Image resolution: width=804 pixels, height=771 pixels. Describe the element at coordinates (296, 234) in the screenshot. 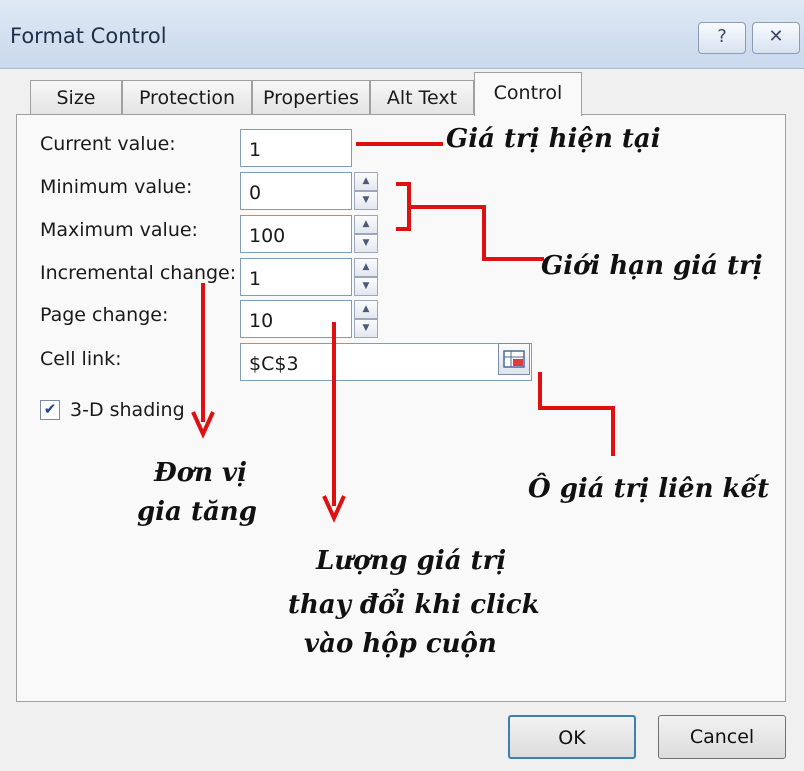

I see `maximum-value-input: 100` at that location.